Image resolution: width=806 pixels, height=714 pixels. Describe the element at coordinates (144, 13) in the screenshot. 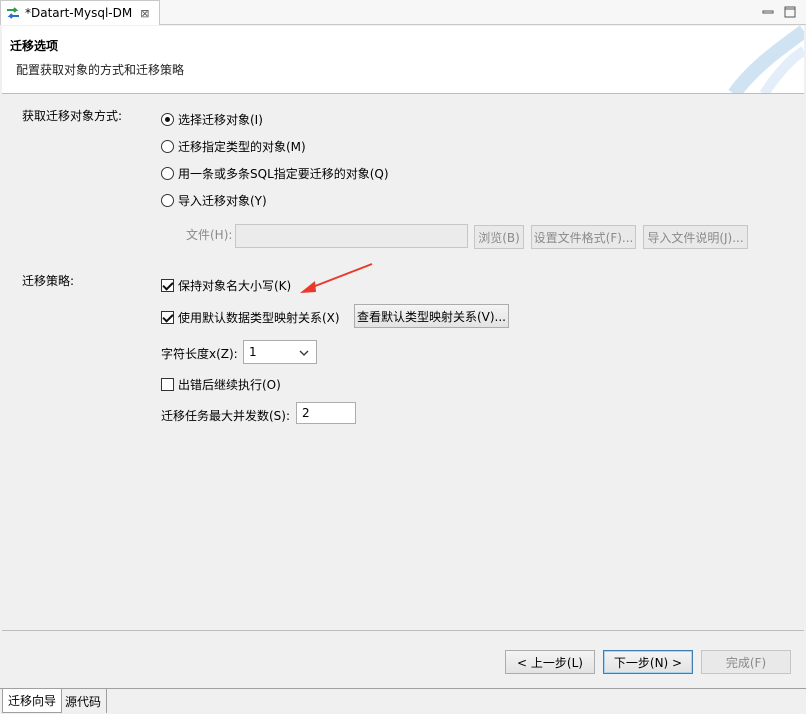

I see `close-icon: ⊠` at that location.